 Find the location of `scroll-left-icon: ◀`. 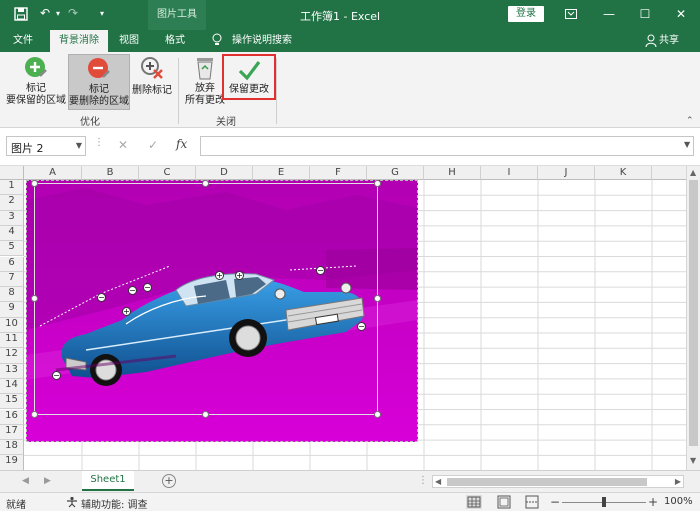

scroll-left-icon: ◀ is located at coordinates (438, 481).